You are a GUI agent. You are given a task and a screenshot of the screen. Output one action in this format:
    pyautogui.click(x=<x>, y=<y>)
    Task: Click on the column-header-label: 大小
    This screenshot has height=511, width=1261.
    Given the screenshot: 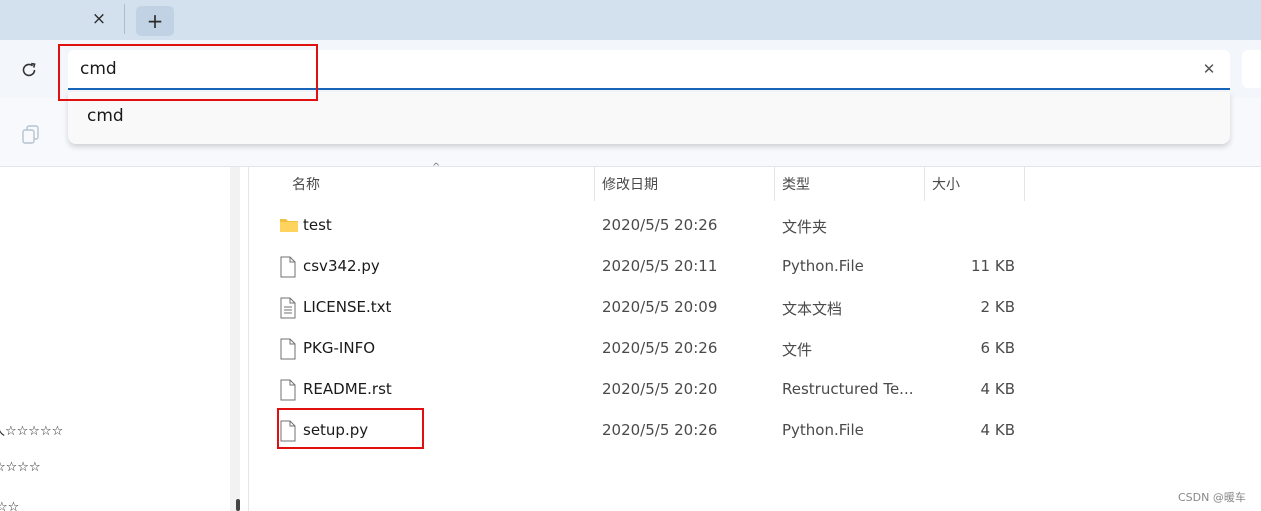 What is the action you would take?
    pyautogui.click(x=946, y=185)
    